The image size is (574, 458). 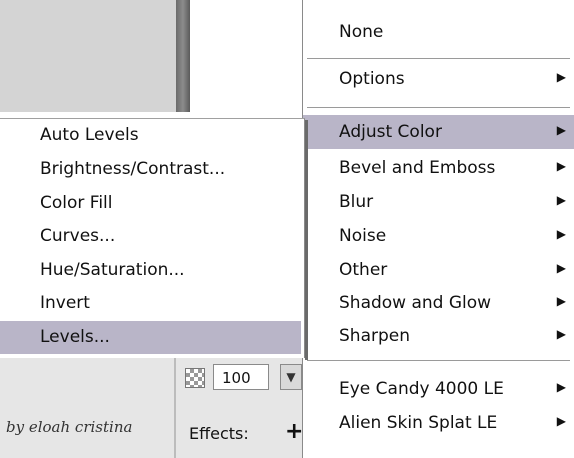 I want to click on menu-item-other: Other ▶, so click(x=438, y=270).